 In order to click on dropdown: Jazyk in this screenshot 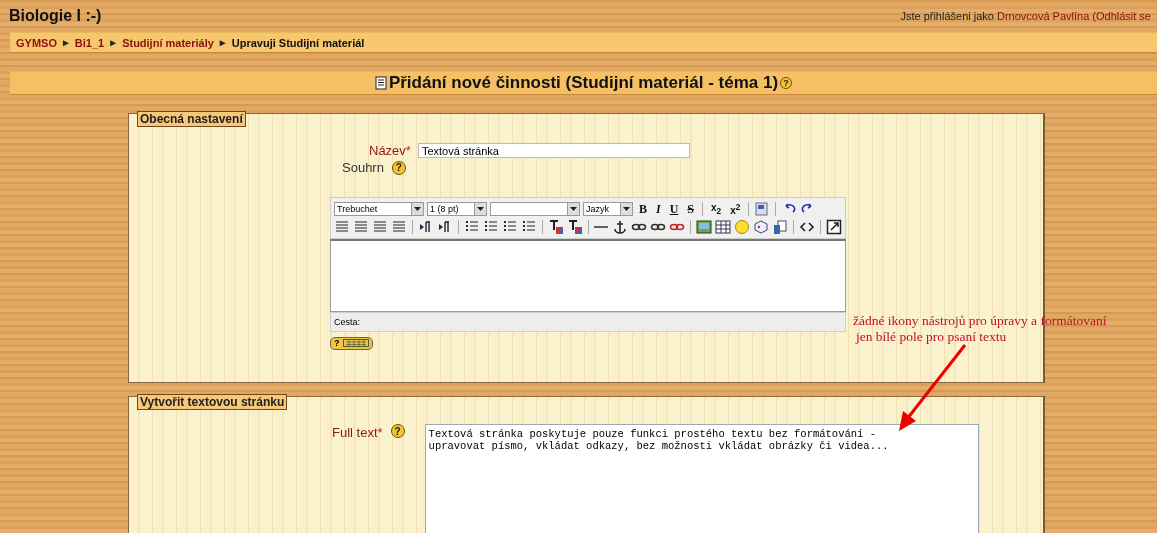, I will do `click(608, 209)`.